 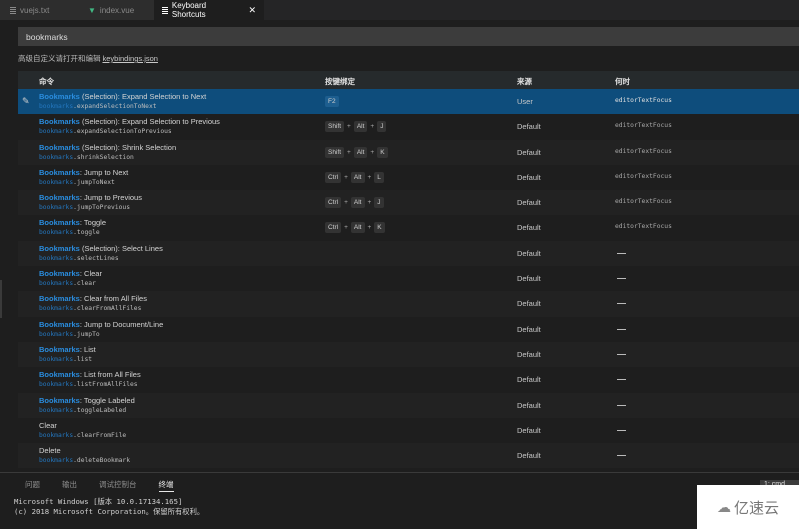 I want to click on command-cell: Delete bookmarks.deleteBookmark, so click(x=84, y=455).